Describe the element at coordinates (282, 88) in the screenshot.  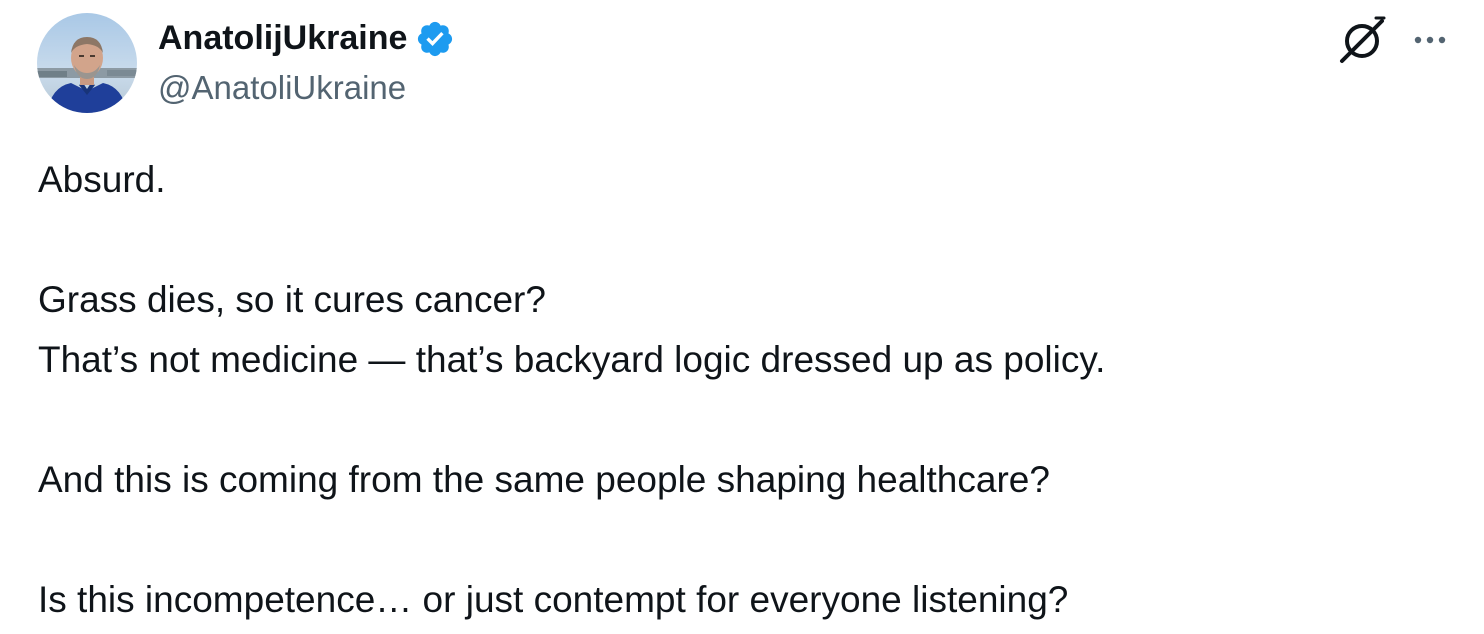
I see `author-handle: @AnatoliUkraine` at that location.